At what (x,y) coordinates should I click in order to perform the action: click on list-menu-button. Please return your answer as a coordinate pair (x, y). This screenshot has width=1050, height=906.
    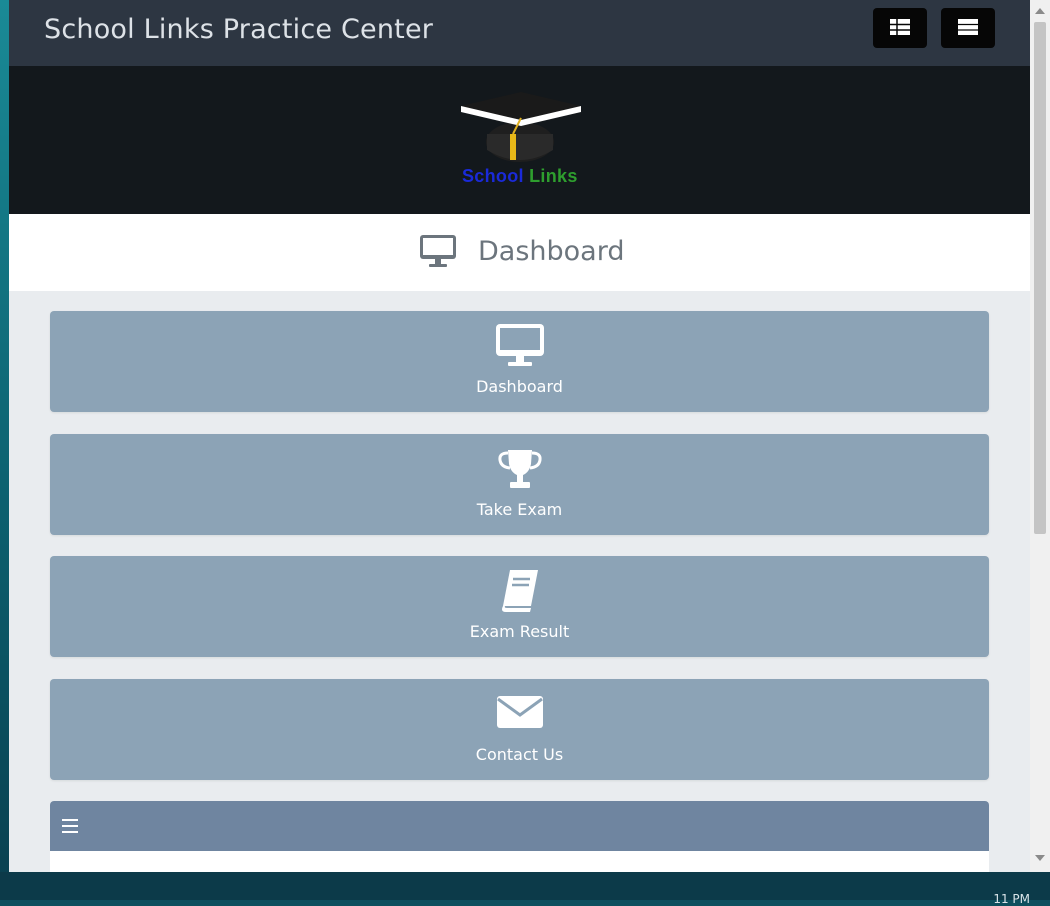
    Looking at the image, I should click on (968, 28).